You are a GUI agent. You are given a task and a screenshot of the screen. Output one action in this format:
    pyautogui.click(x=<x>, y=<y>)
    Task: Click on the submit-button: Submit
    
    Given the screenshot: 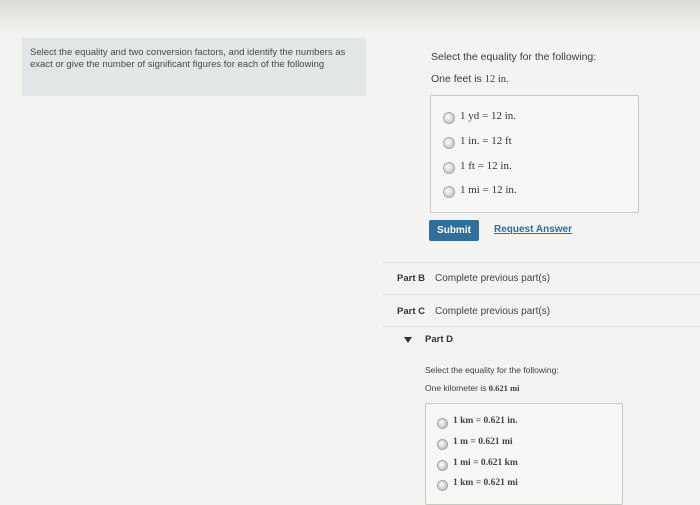 What is the action you would take?
    pyautogui.click(x=454, y=230)
    